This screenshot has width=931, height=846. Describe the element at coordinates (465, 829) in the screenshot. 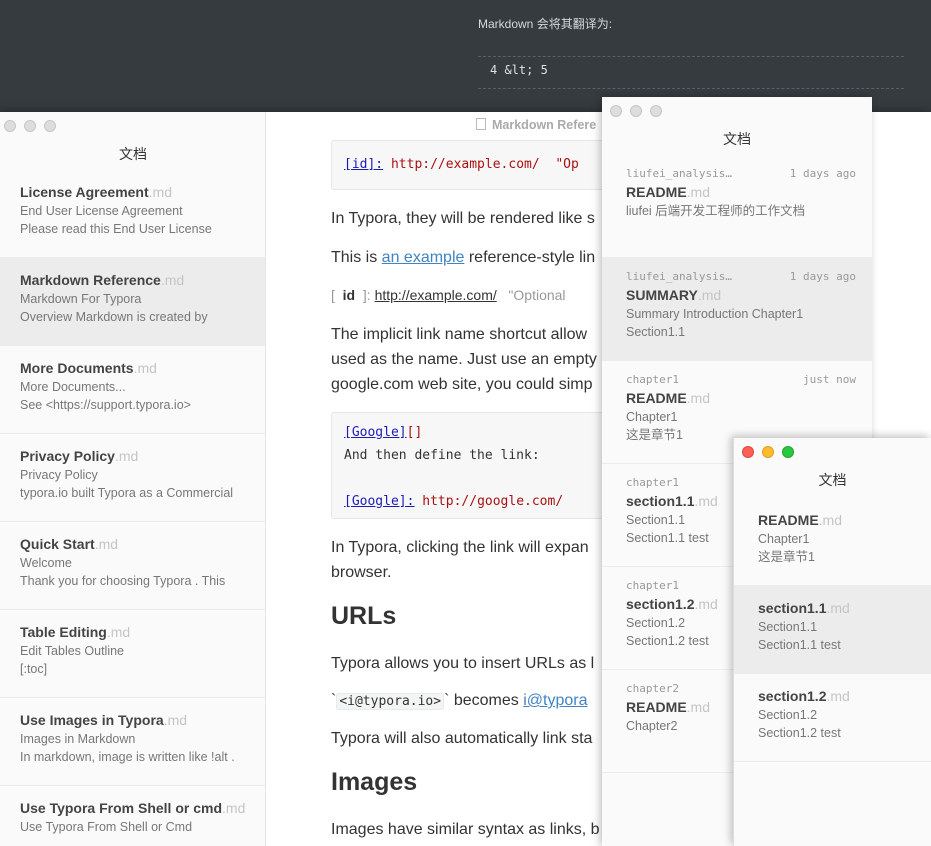

I see `paragraph-images: Images have similar syntax as links, b` at that location.